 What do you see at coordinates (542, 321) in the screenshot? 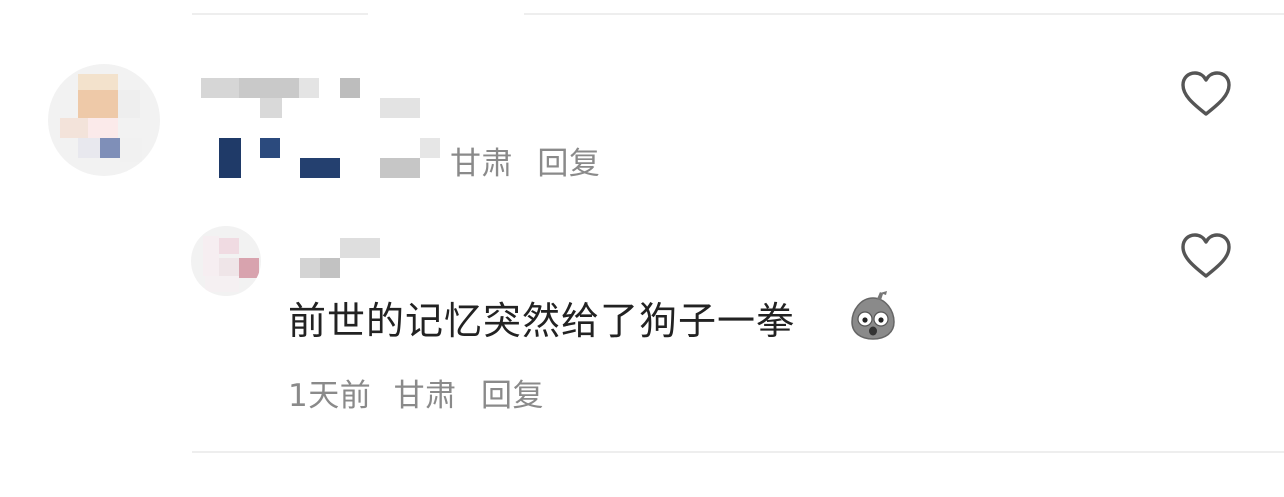
I see `comment-text: 前世的记忆突然给了狗子一拳` at bounding box center [542, 321].